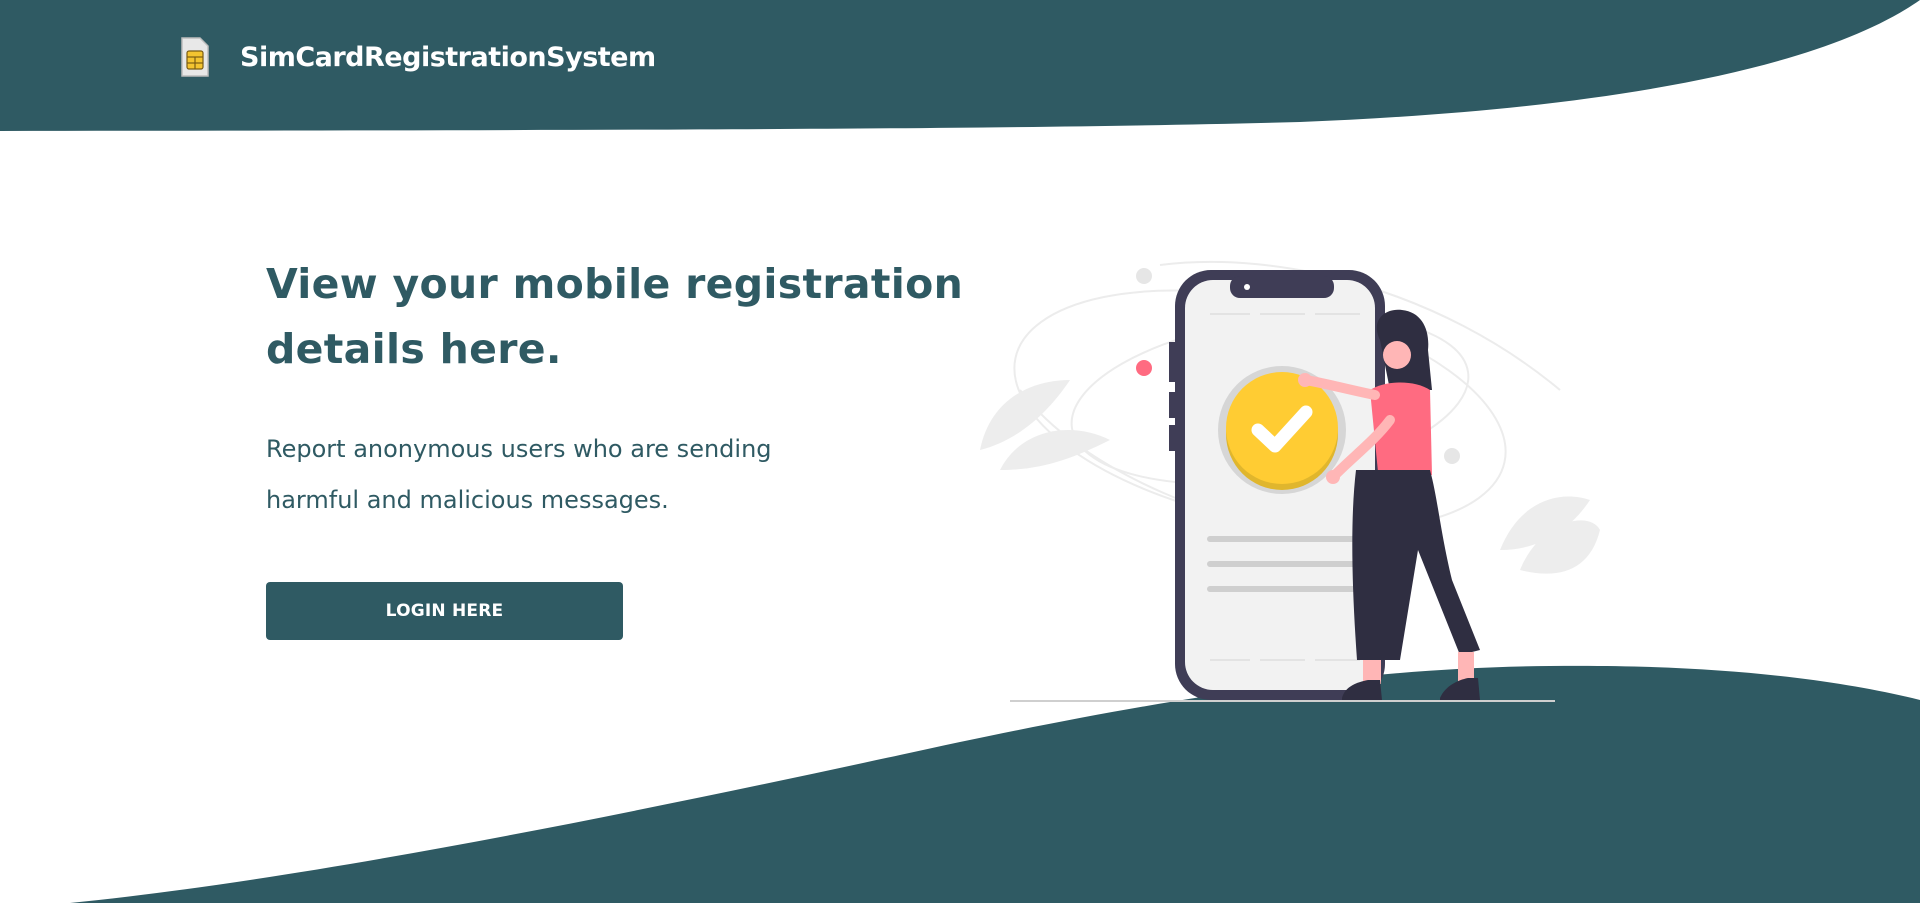 The image size is (1920, 903). I want to click on navbar: SimCardRegistrationSystem, so click(418, 57).